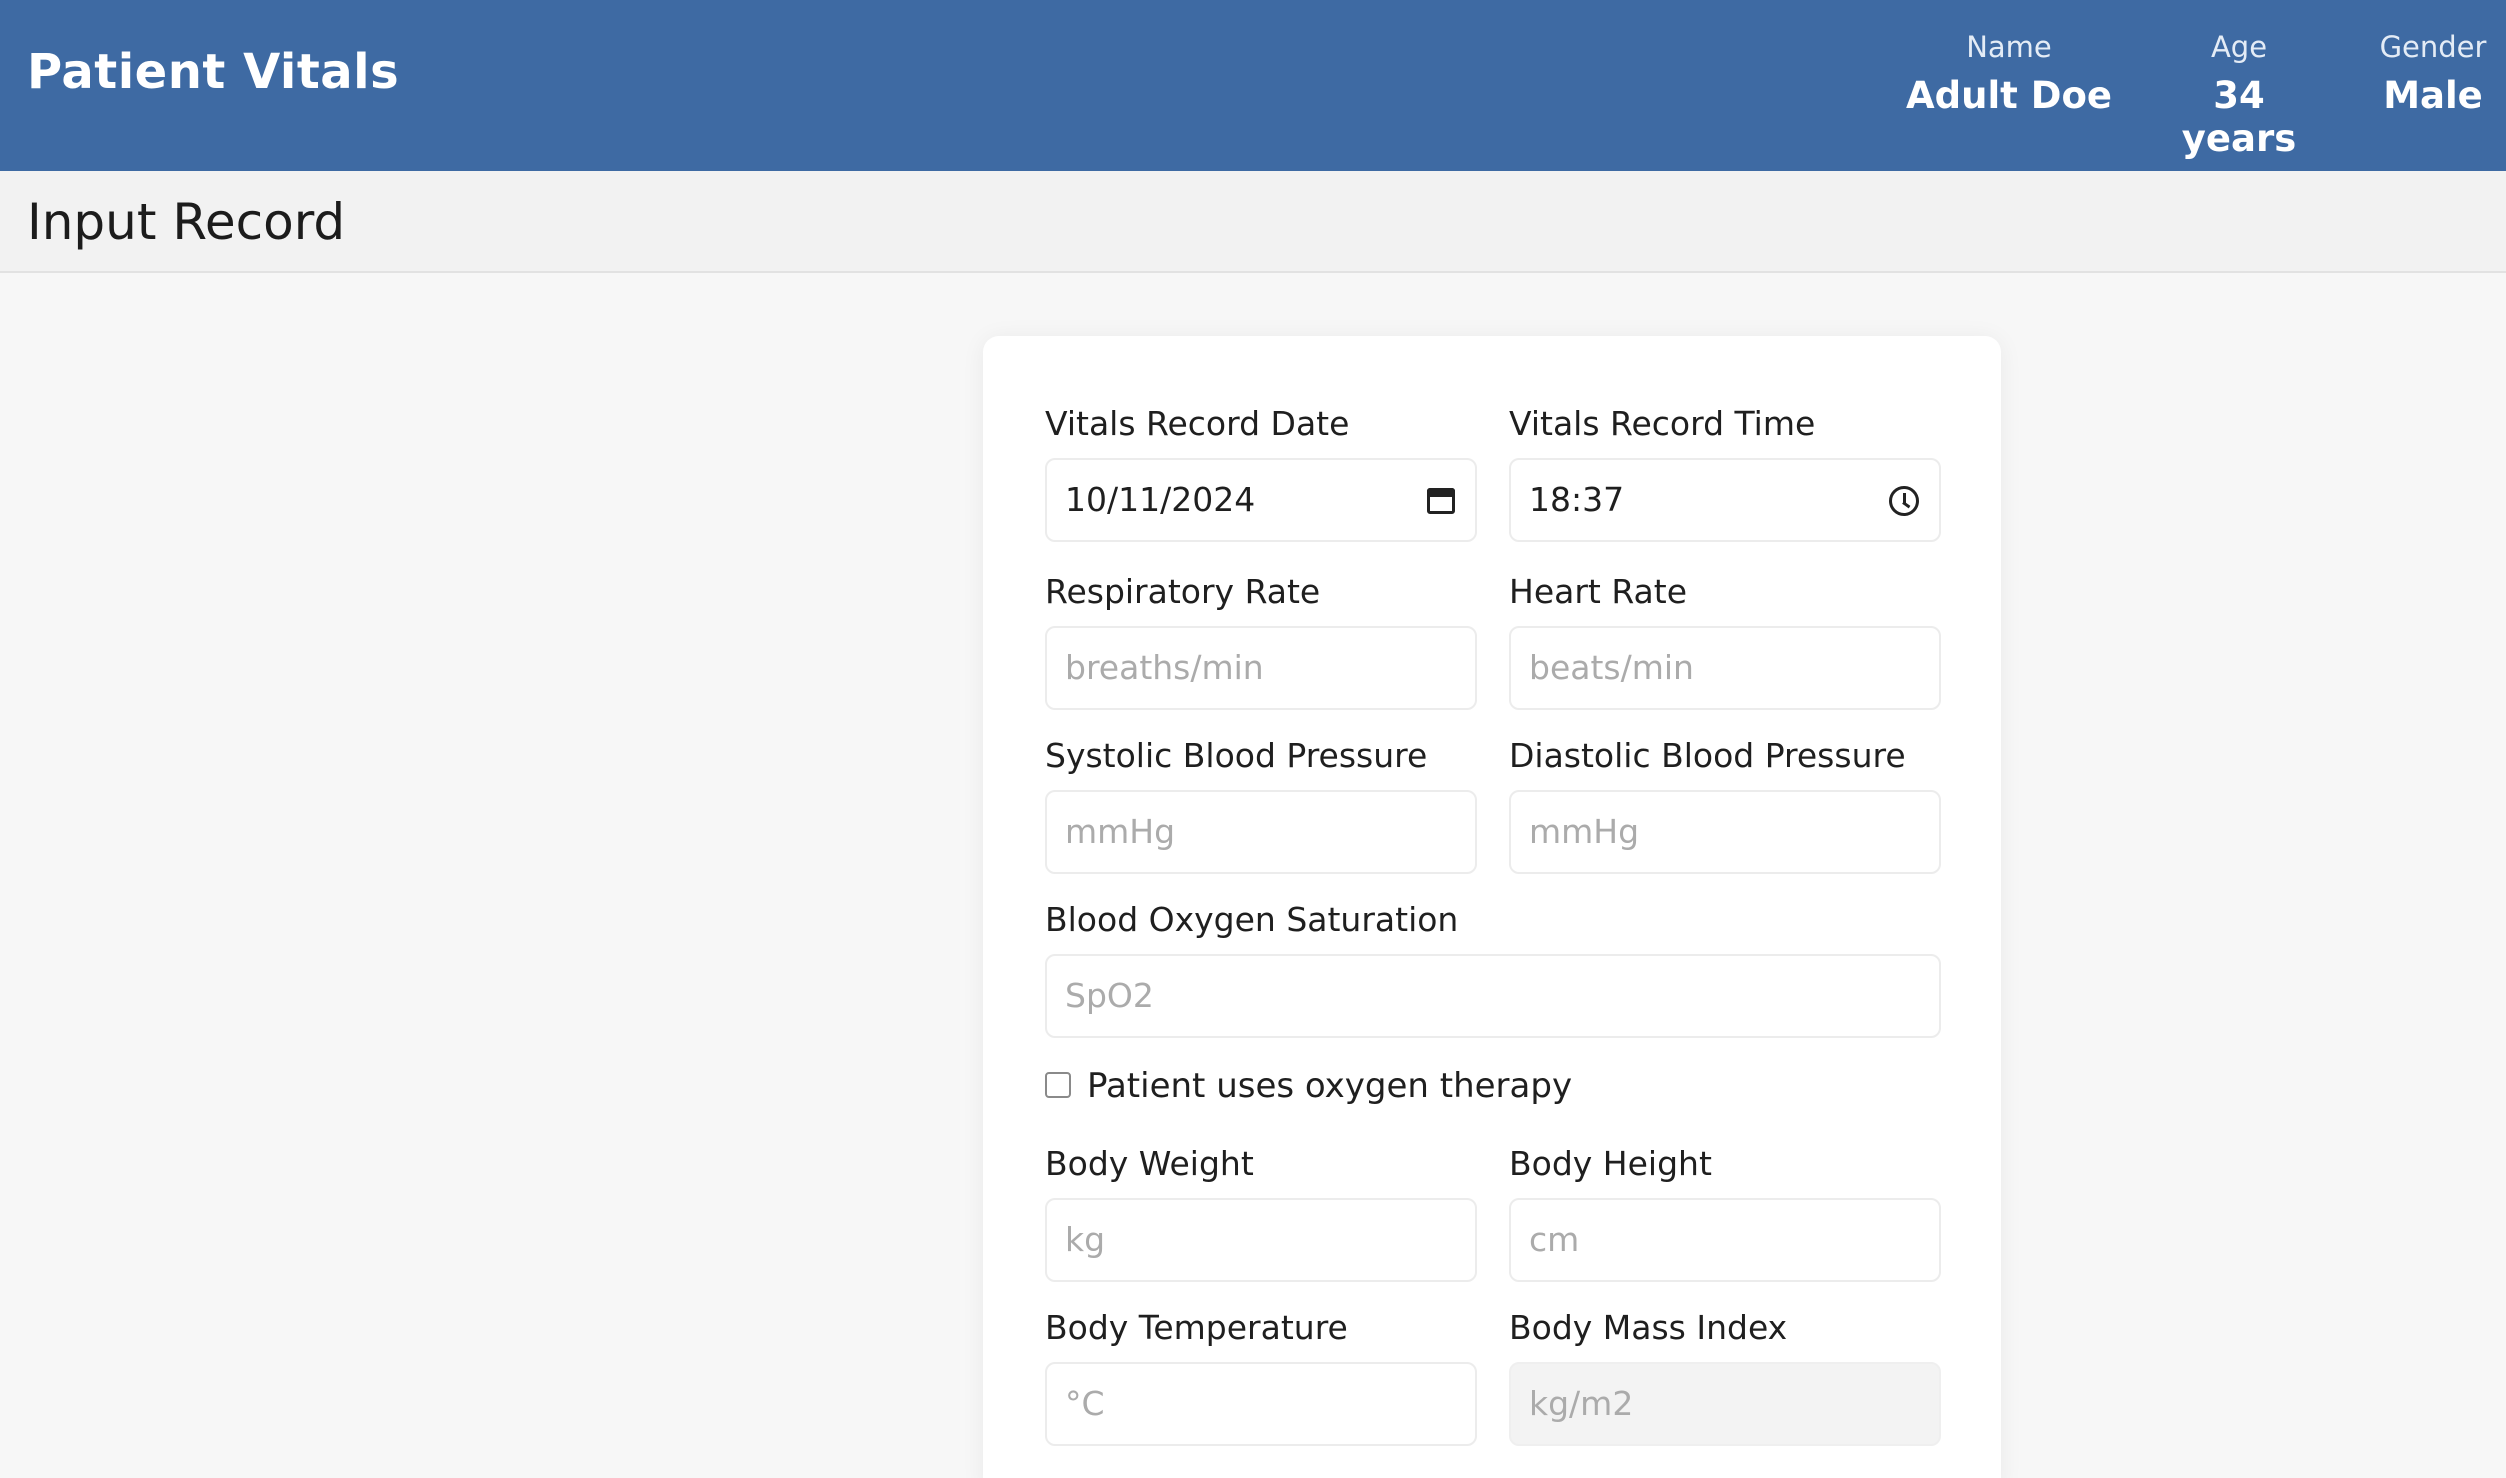 The height and width of the screenshot is (1478, 2506). I want to click on patient-age-label: Age, so click(2239, 47).